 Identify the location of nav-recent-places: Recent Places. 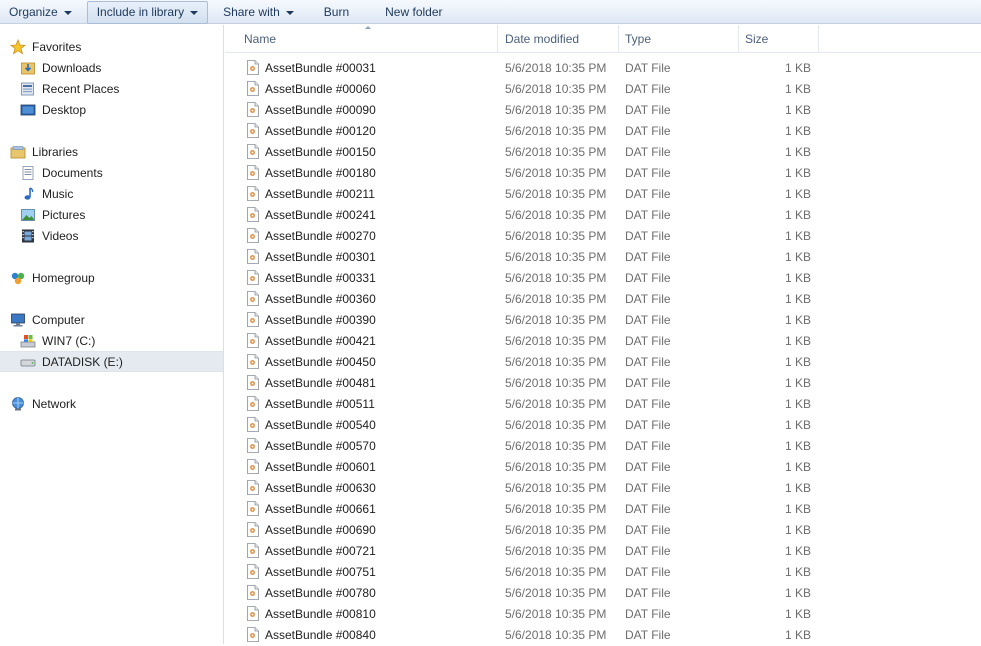
(111, 88).